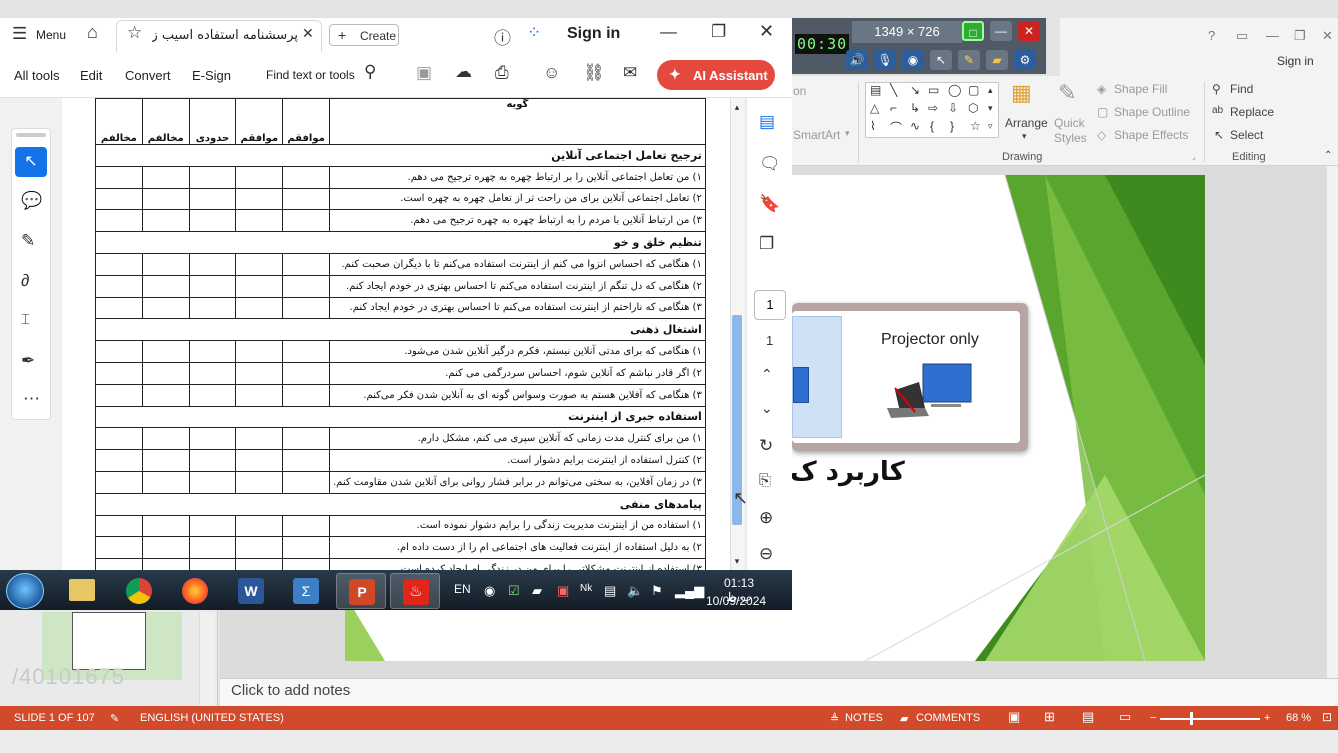 The height and width of the screenshot is (753, 1338). Describe the element at coordinates (364, 35) in the screenshot. I see `create-button: + Create` at that location.